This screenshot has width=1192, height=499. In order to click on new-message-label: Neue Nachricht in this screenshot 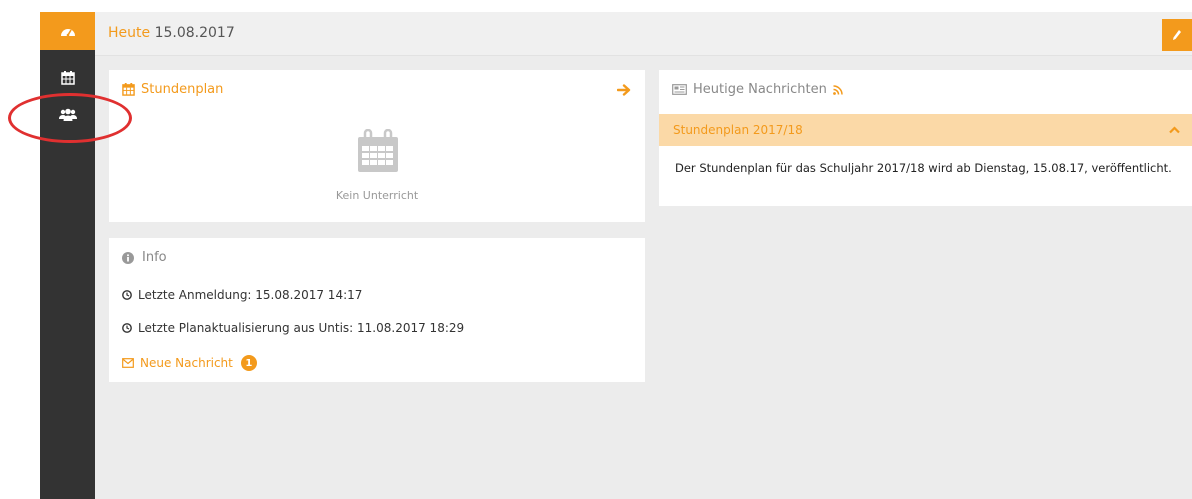, I will do `click(186, 363)`.